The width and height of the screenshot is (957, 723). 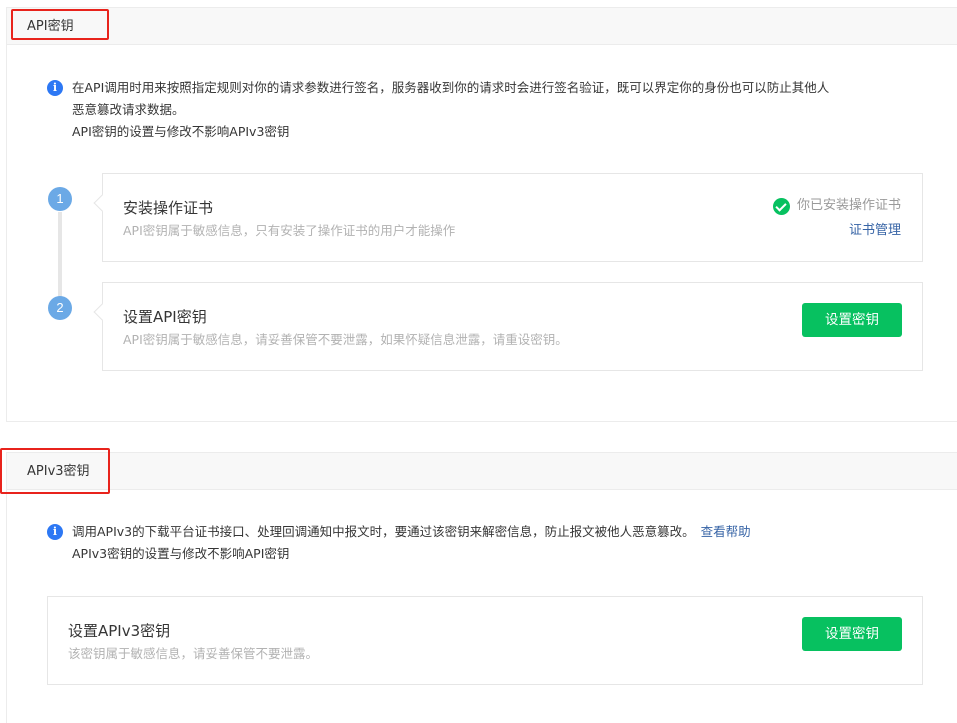 I want to click on certificate-status-text: 你已安装操作证书, so click(x=848, y=205).